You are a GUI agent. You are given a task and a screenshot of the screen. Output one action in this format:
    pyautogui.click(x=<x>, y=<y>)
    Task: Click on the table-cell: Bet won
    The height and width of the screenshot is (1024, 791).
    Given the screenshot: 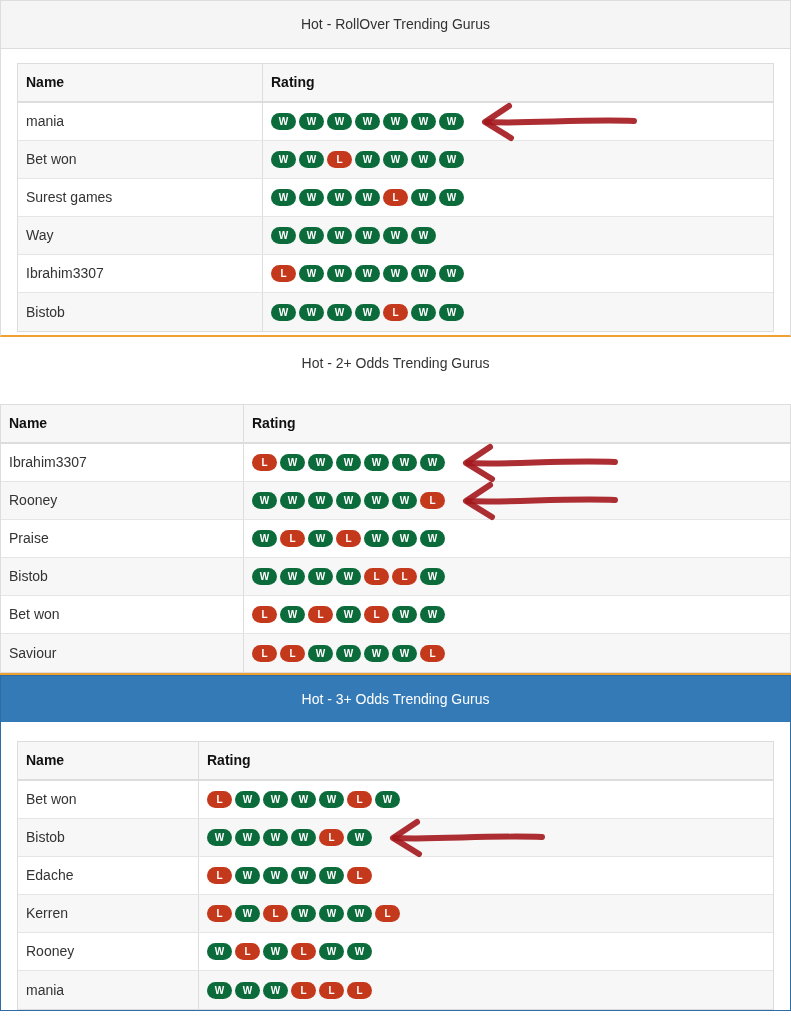 What is the action you would take?
    pyautogui.click(x=140, y=159)
    